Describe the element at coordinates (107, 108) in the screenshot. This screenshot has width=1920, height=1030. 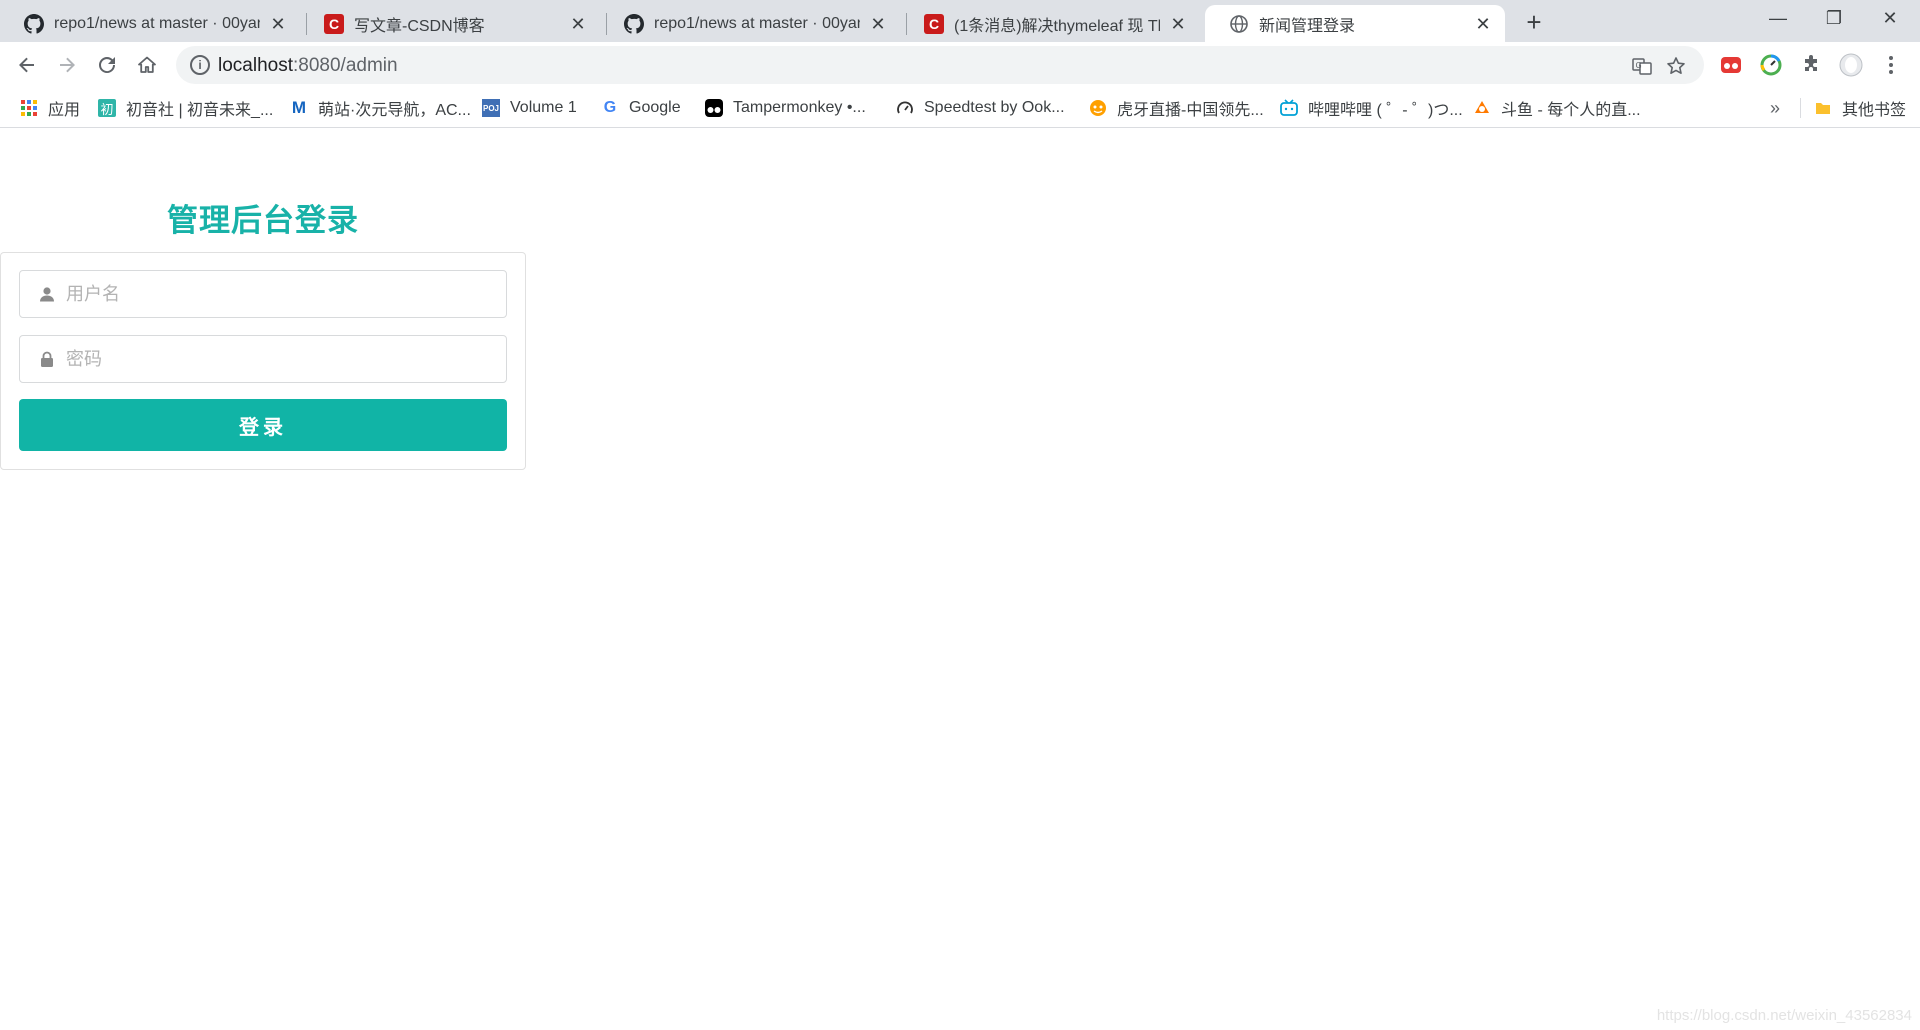
I see `chuyin-icon: 初` at that location.